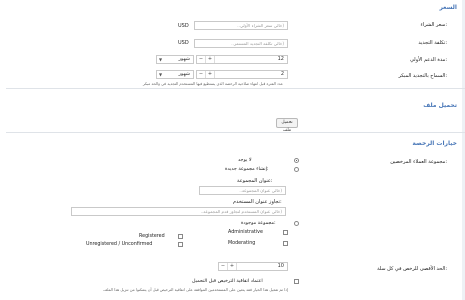 This screenshot has width=465, height=300. Describe the element at coordinates (432, 43) in the screenshot. I see `renewal-cost-label: تكلفة التجديد:` at that location.